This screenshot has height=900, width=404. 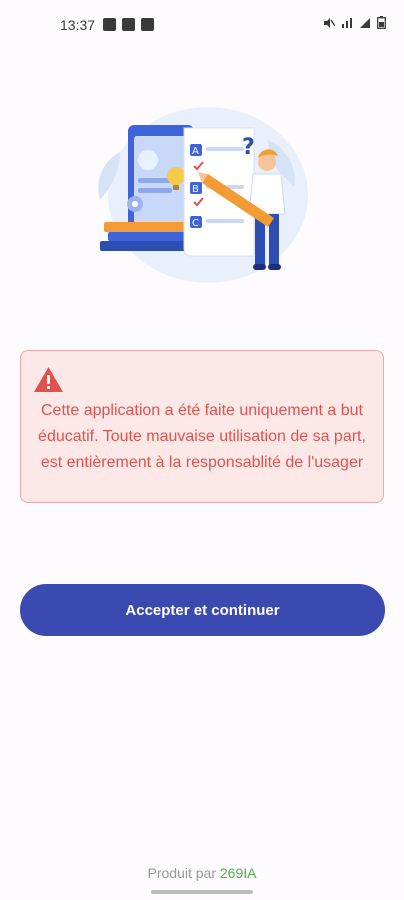 I want to click on warning-icon, so click(x=48, y=379).